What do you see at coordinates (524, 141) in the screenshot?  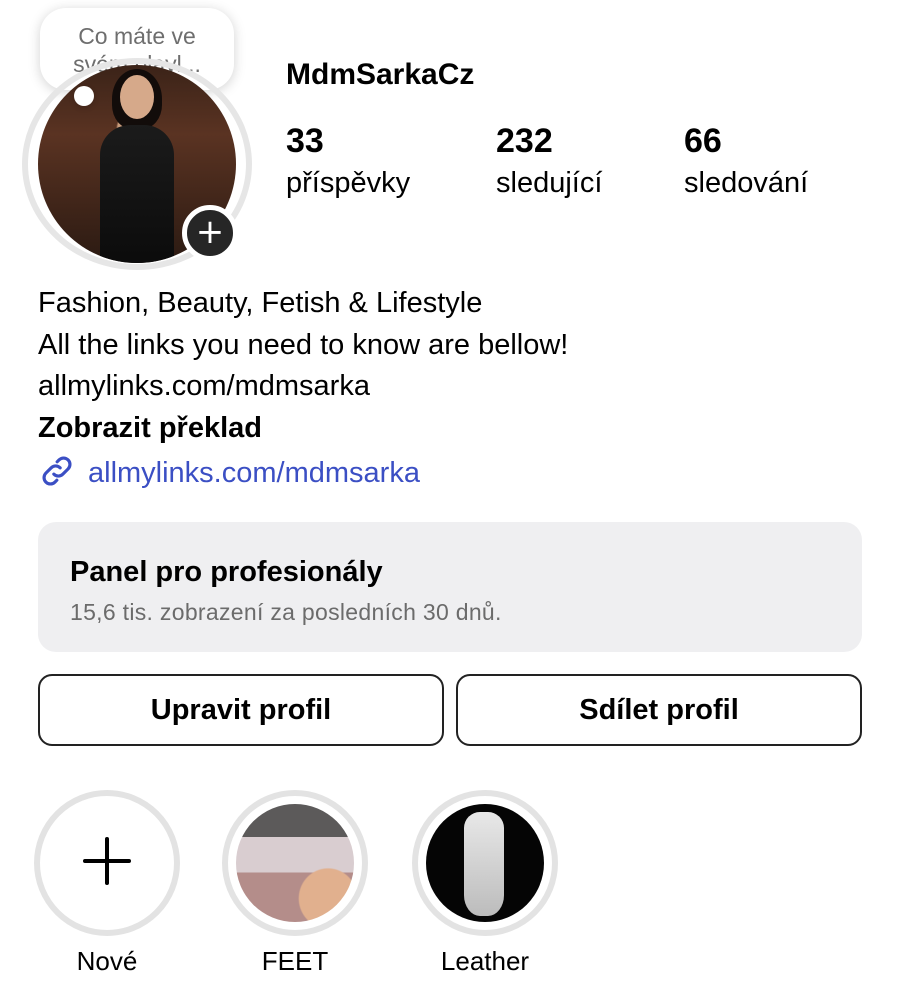 I see `stat-followers-value: 232` at bounding box center [524, 141].